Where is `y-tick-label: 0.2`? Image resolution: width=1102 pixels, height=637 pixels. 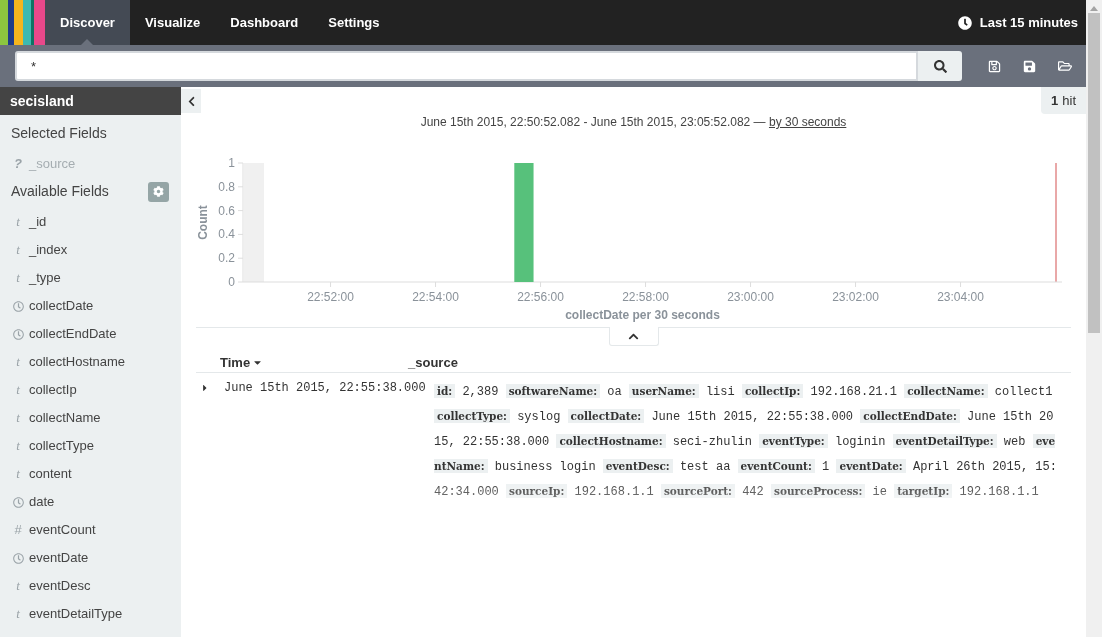 y-tick-label: 0.2 is located at coordinates (226, 258).